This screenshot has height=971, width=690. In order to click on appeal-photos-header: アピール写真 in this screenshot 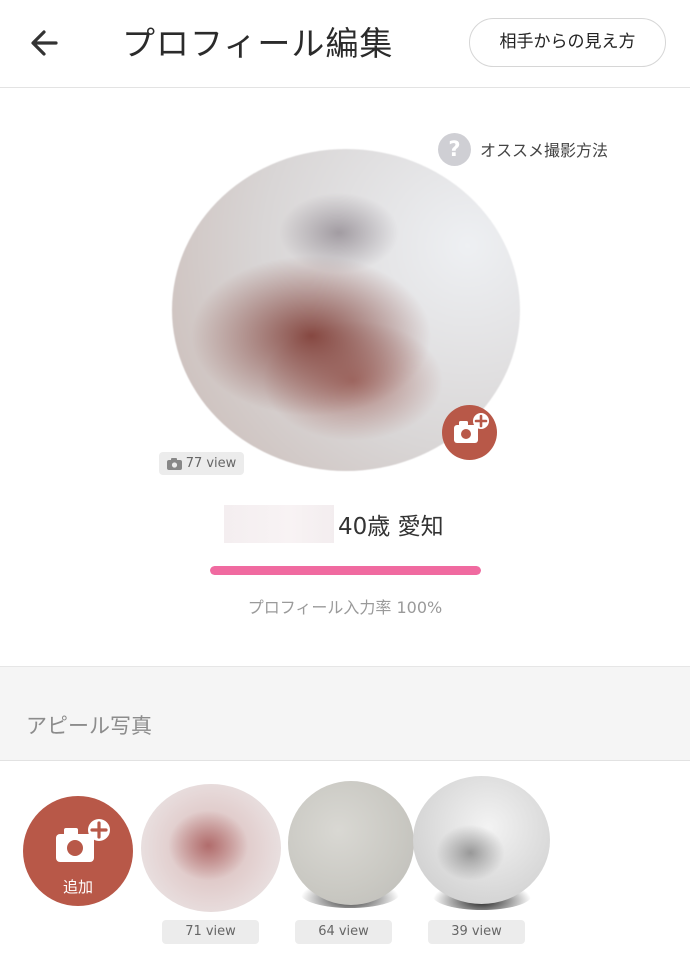, I will do `click(345, 713)`.